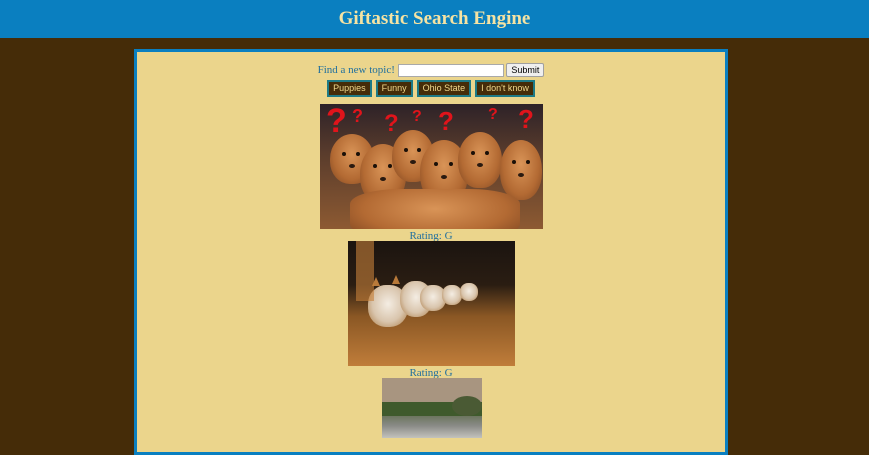 The image size is (869, 455). What do you see at coordinates (431, 166) in the screenshot?
I see `gif-image: ? ? ? ? ? ? ?` at bounding box center [431, 166].